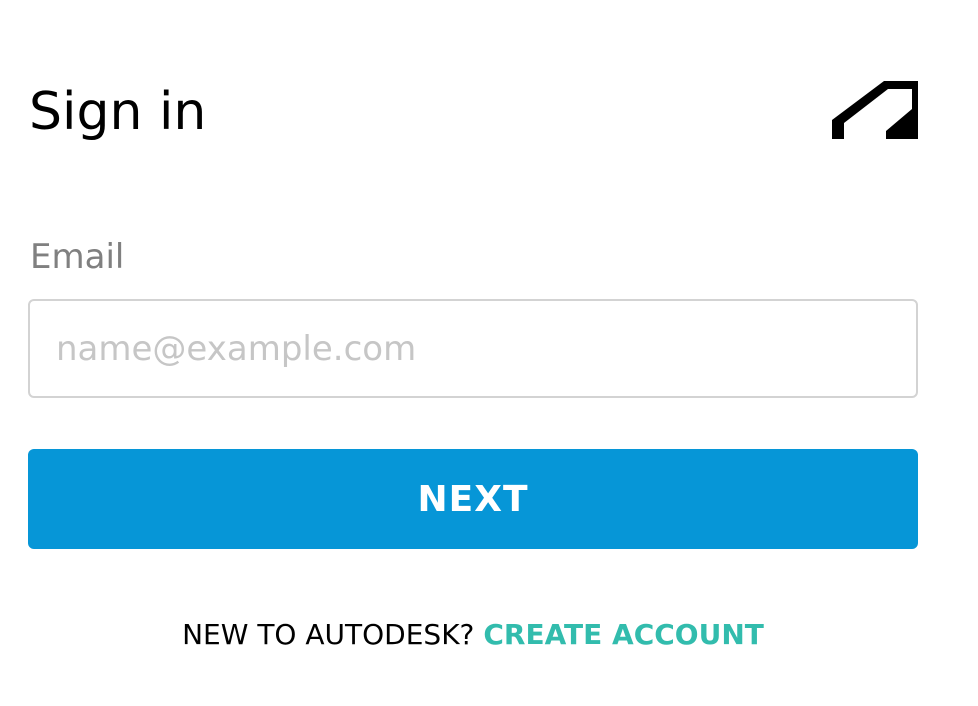 The image size is (978, 706). I want to click on create-account-link: CREATE ACCOUNT, so click(623, 634).